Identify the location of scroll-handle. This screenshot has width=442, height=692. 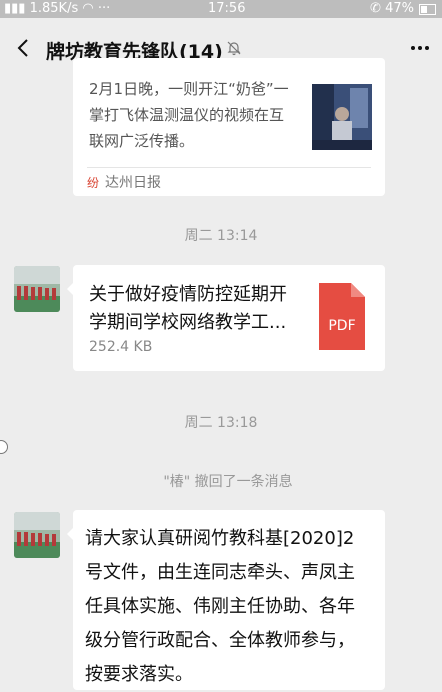
(4, 447).